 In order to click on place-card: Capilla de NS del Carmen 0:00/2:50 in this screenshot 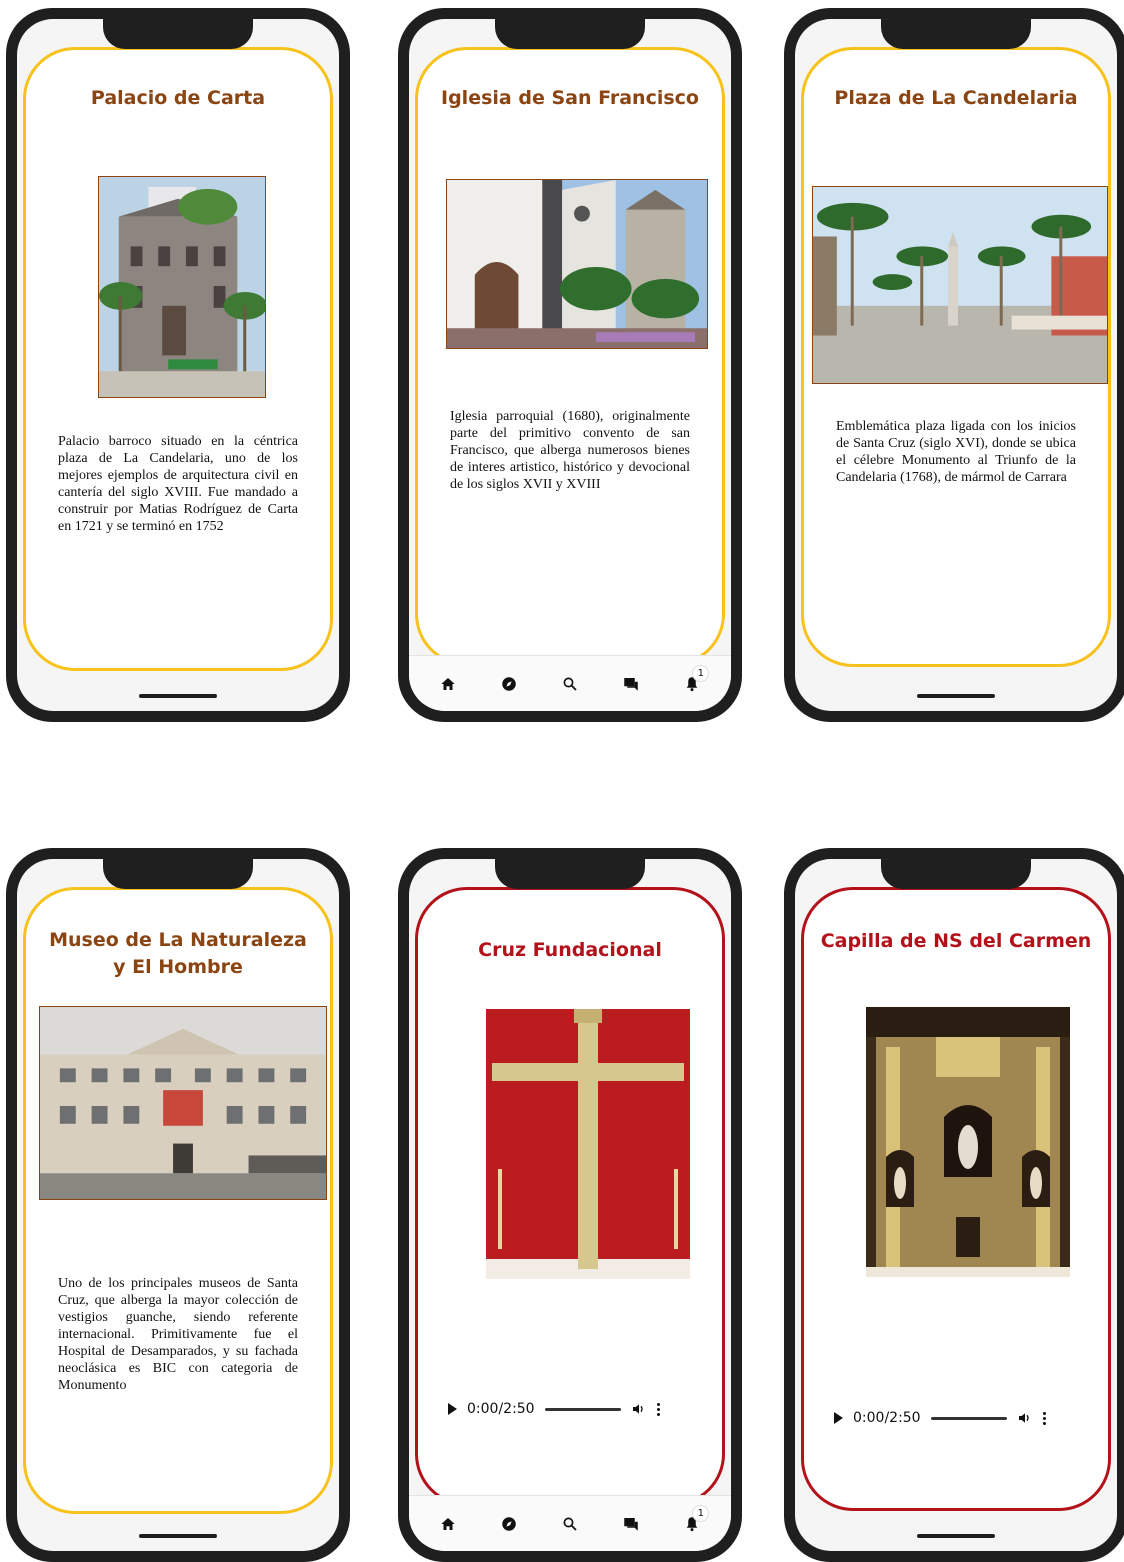, I will do `click(956, 1199)`.